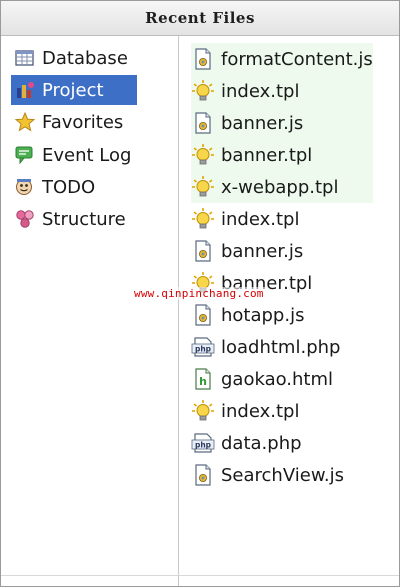 Image resolution: width=400 pixels, height=587 pixels. What do you see at coordinates (25, 187) in the screenshot?
I see `todo-icon` at bounding box center [25, 187].